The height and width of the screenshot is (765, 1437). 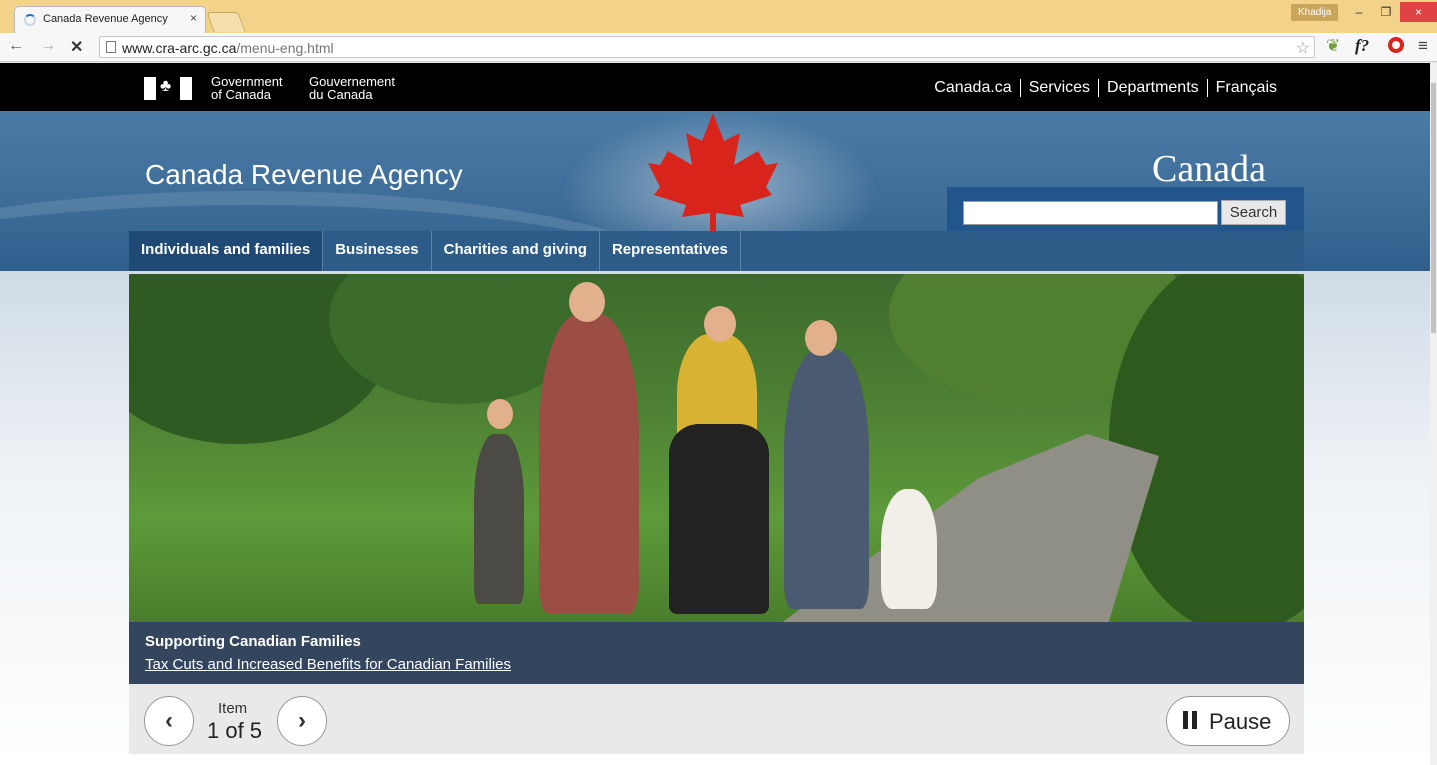 I want to click on browser-titlebar: Canada Revenue Agency × Khadija – ❐ ×, so click(x=718, y=16).